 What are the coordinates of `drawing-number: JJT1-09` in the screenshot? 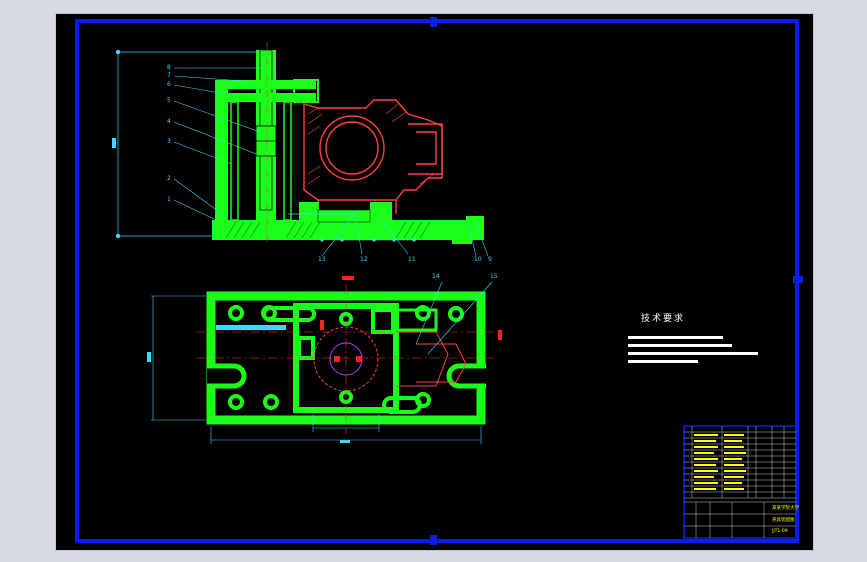 It's located at (780, 531).